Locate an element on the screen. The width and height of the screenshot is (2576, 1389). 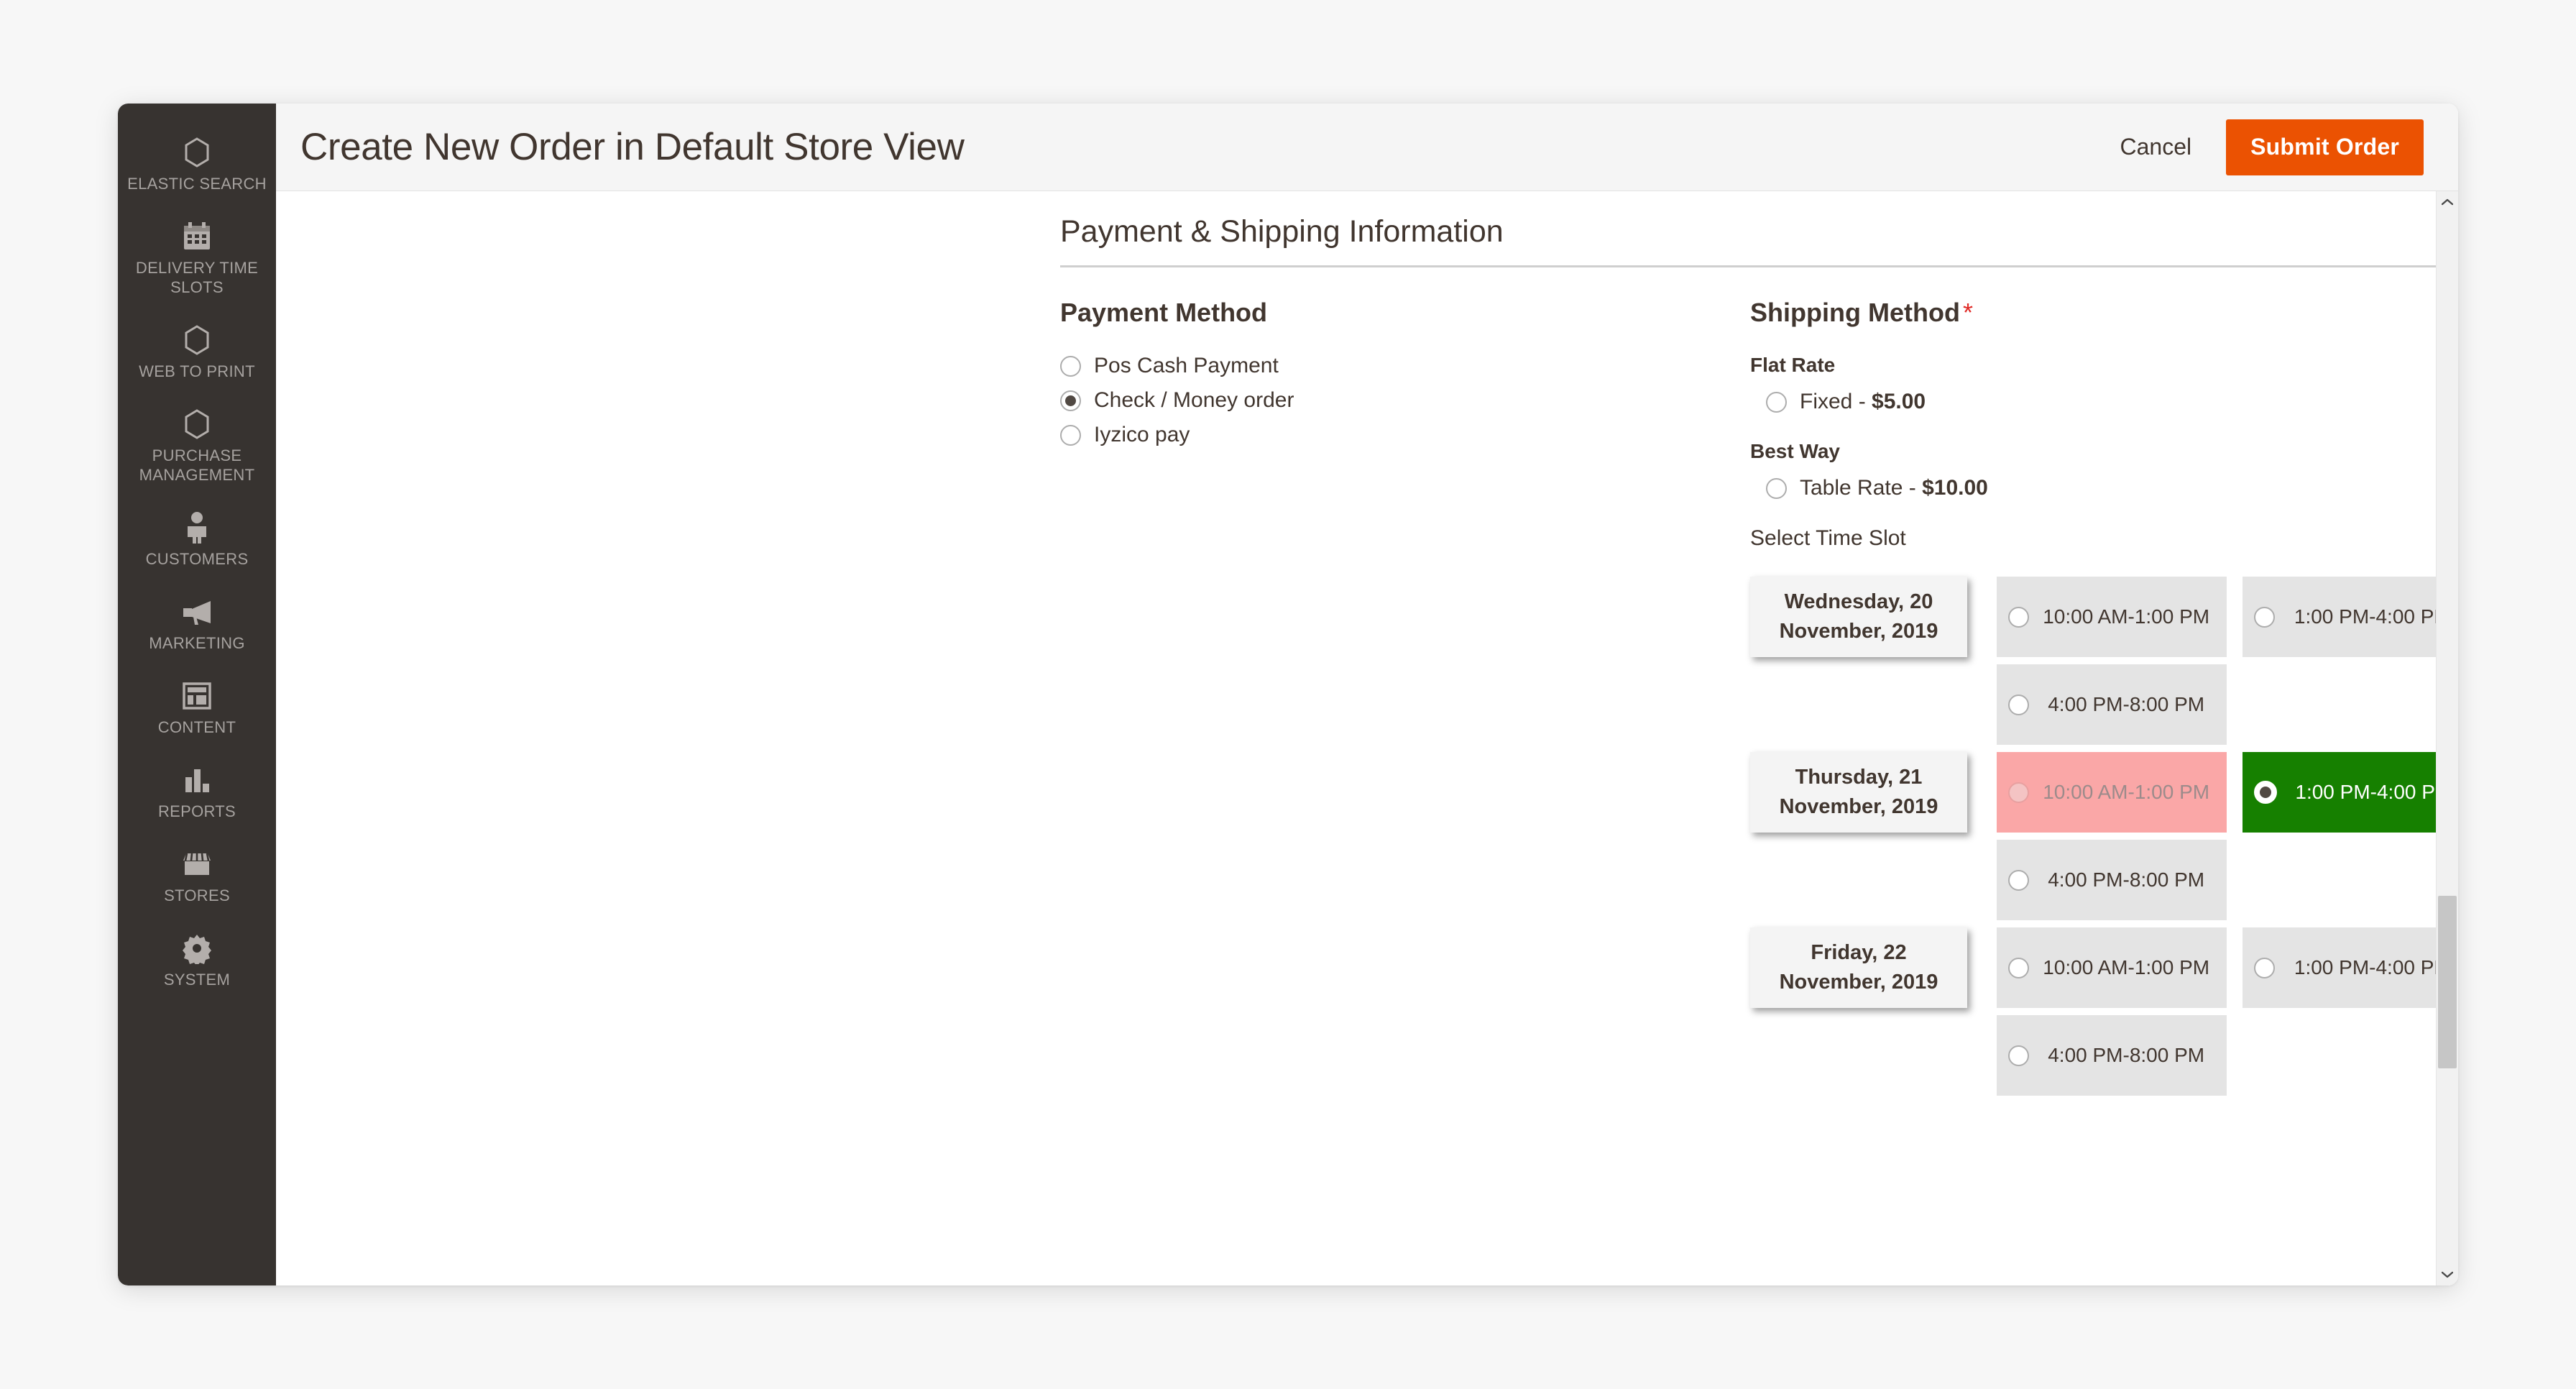
payment-method-option: Pos Cash Payment is located at coordinates (1405, 366).